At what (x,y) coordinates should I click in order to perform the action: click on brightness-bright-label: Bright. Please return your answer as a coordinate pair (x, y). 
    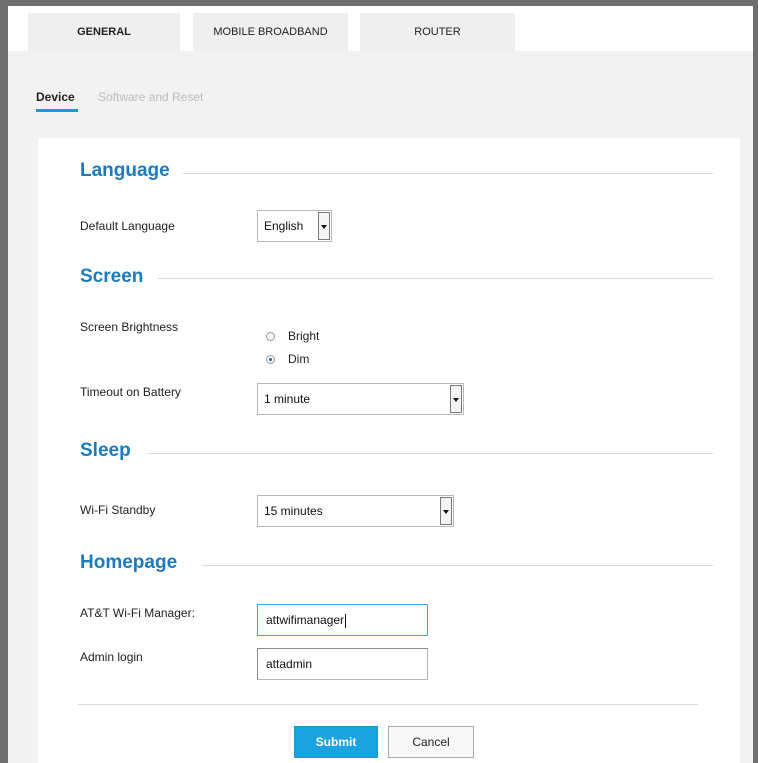
    Looking at the image, I should click on (304, 336).